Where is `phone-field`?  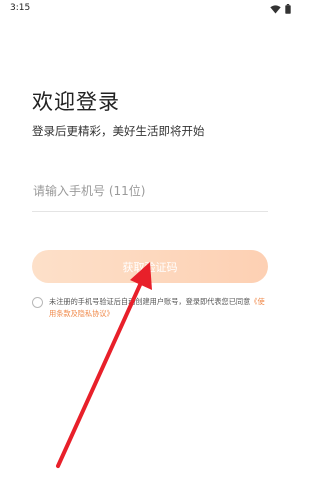 phone-field is located at coordinates (150, 194).